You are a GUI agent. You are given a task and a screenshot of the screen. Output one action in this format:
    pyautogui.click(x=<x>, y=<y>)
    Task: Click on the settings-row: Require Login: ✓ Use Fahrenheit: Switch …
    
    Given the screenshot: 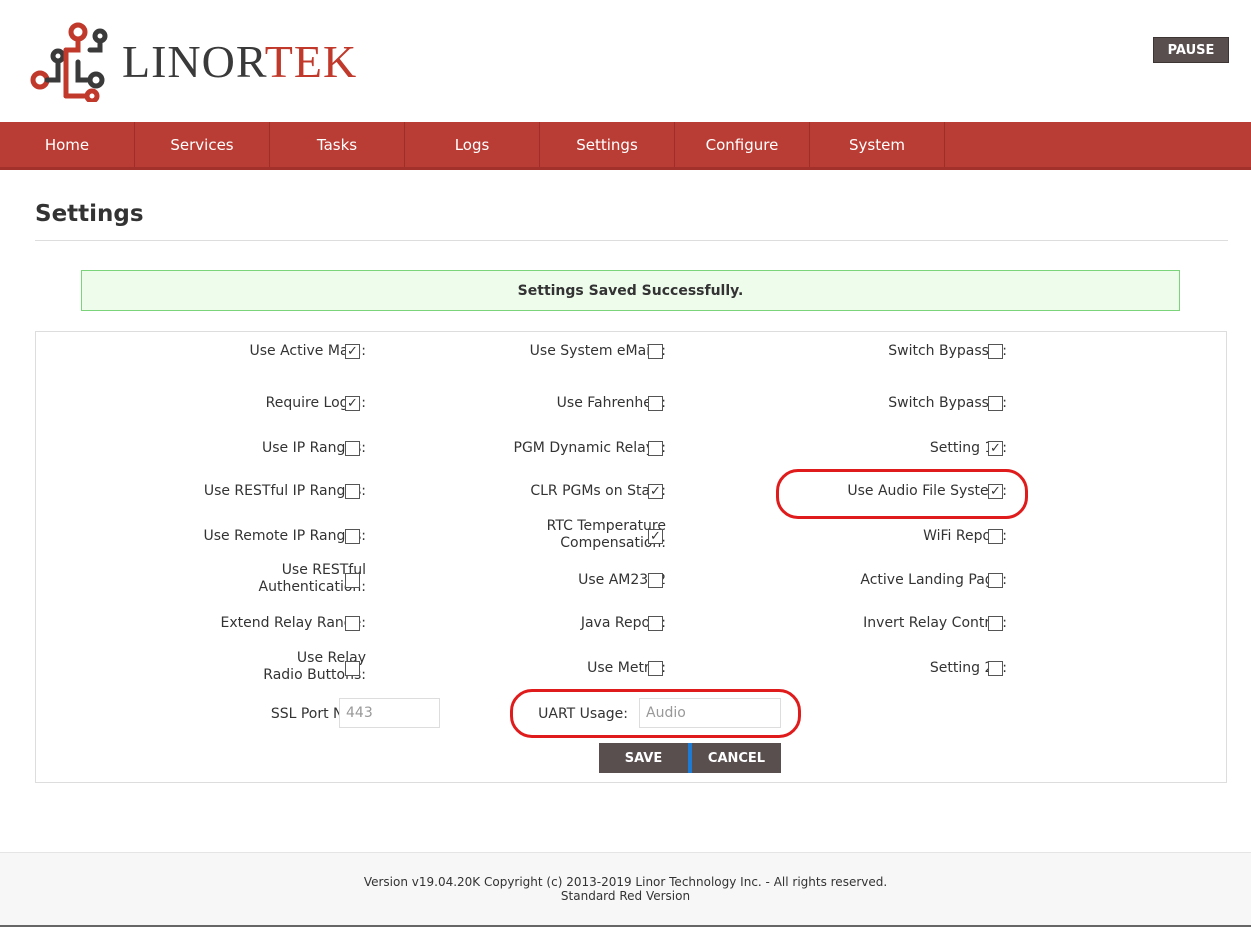 What is the action you would take?
    pyautogui.click(x=632, y=404)
    